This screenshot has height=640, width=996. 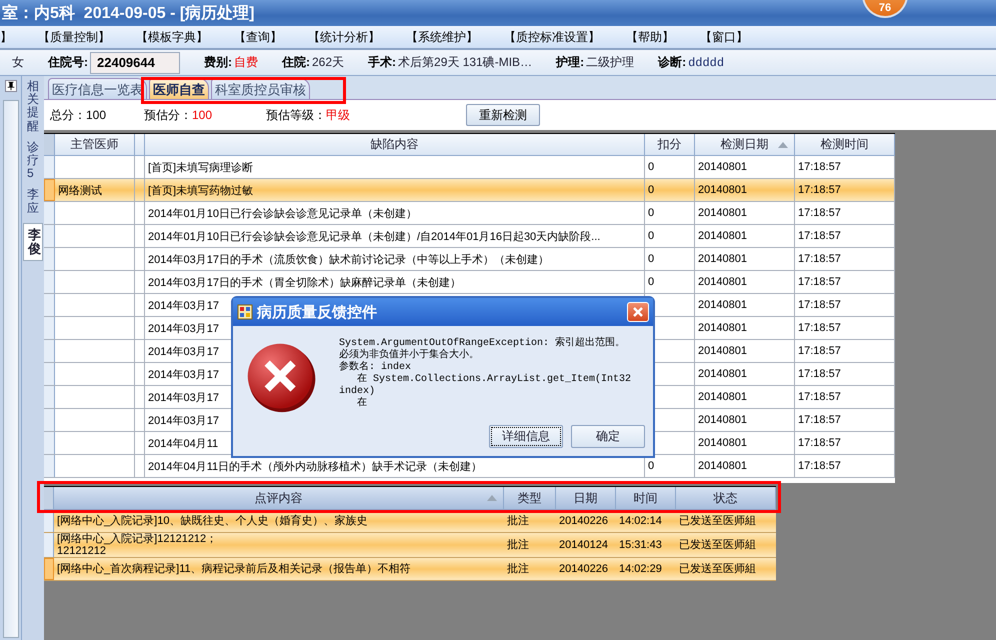 I want to click on table-cell-text: 14:02:29, so click(x=640, y=569).